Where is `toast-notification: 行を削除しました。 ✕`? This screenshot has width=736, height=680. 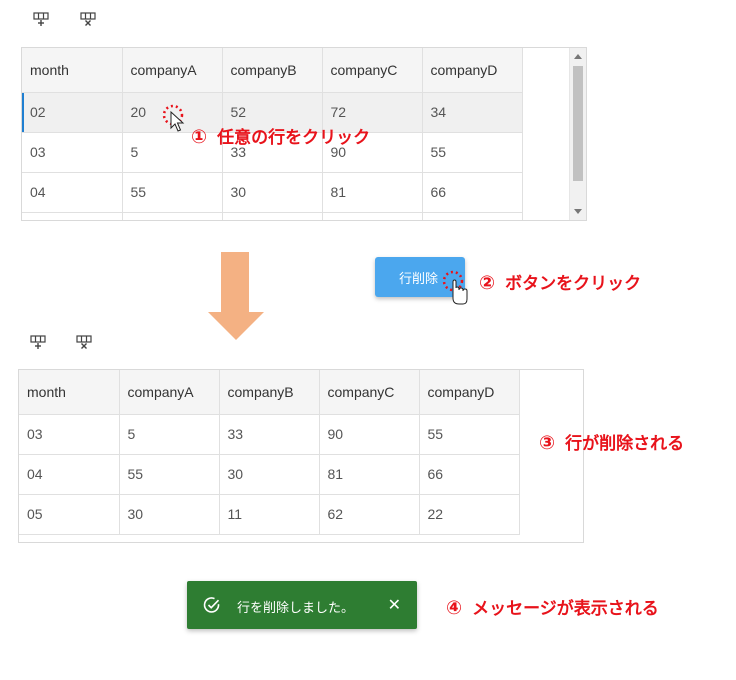
toast-notification: 行を削除しました。 ✕ is located at coordinates (302, 605).